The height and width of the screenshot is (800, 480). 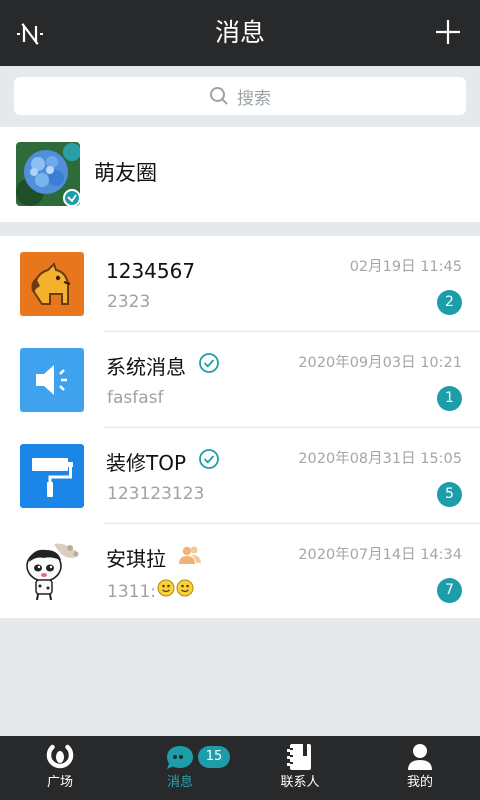 What do you see at coordinates (52, 476) in the screenshot?
I see `paint-roller-avatar` at bounding box center [52, 476].